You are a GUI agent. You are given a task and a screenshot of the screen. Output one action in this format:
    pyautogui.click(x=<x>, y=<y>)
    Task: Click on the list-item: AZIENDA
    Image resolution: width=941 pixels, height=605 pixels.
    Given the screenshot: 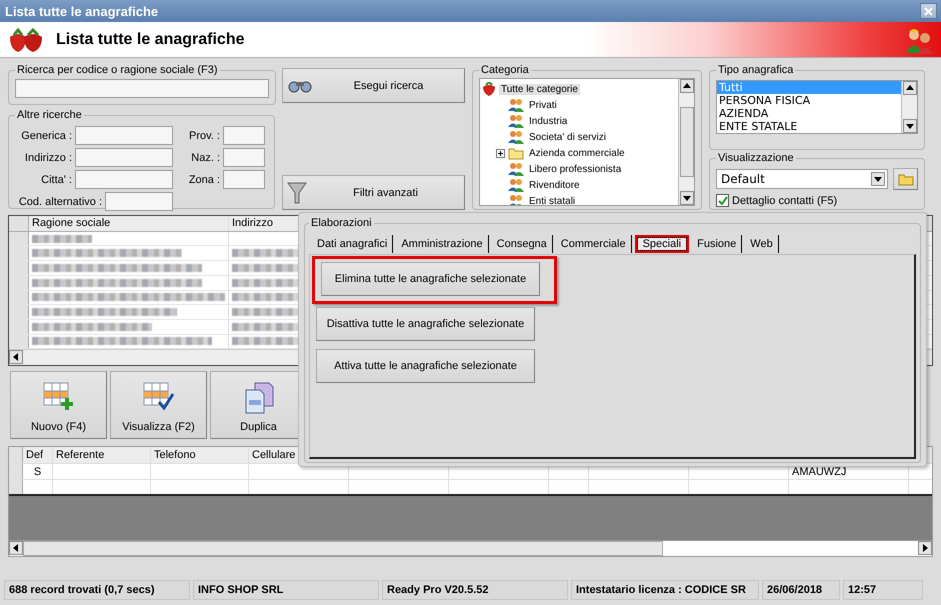 What is the action you would take?
    pyautogui.click(x=809, y=113)
    